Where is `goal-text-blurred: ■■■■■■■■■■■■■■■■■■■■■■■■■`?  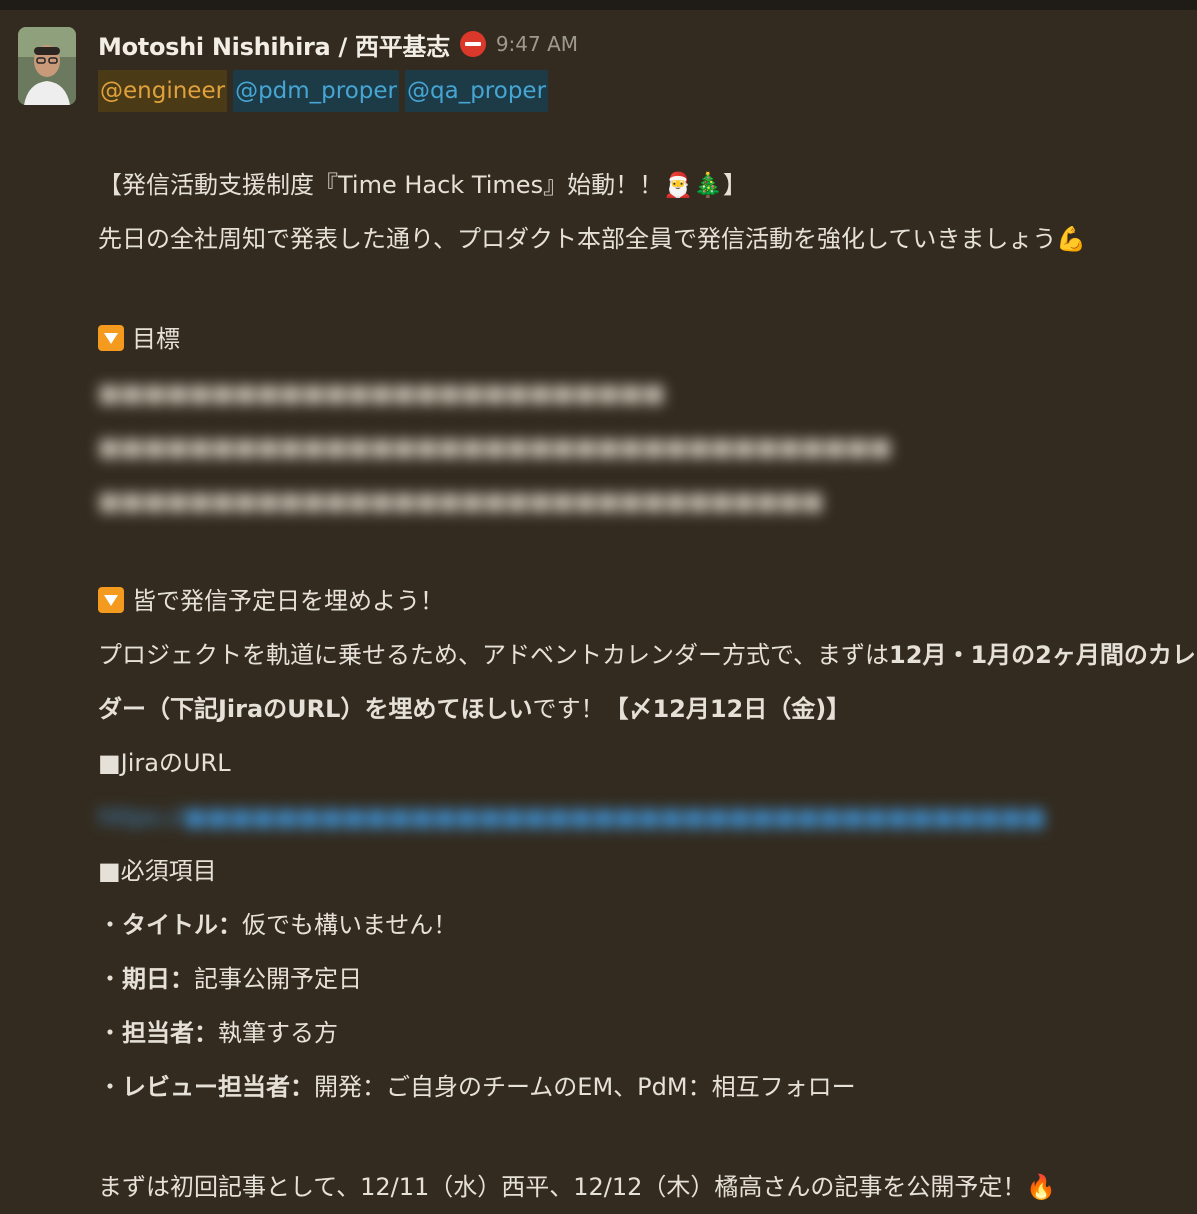 goal-text-blurred: ■■■■■■■■■■■■■■■■■■■■■■■■■ is located at coordinates (381, 393).